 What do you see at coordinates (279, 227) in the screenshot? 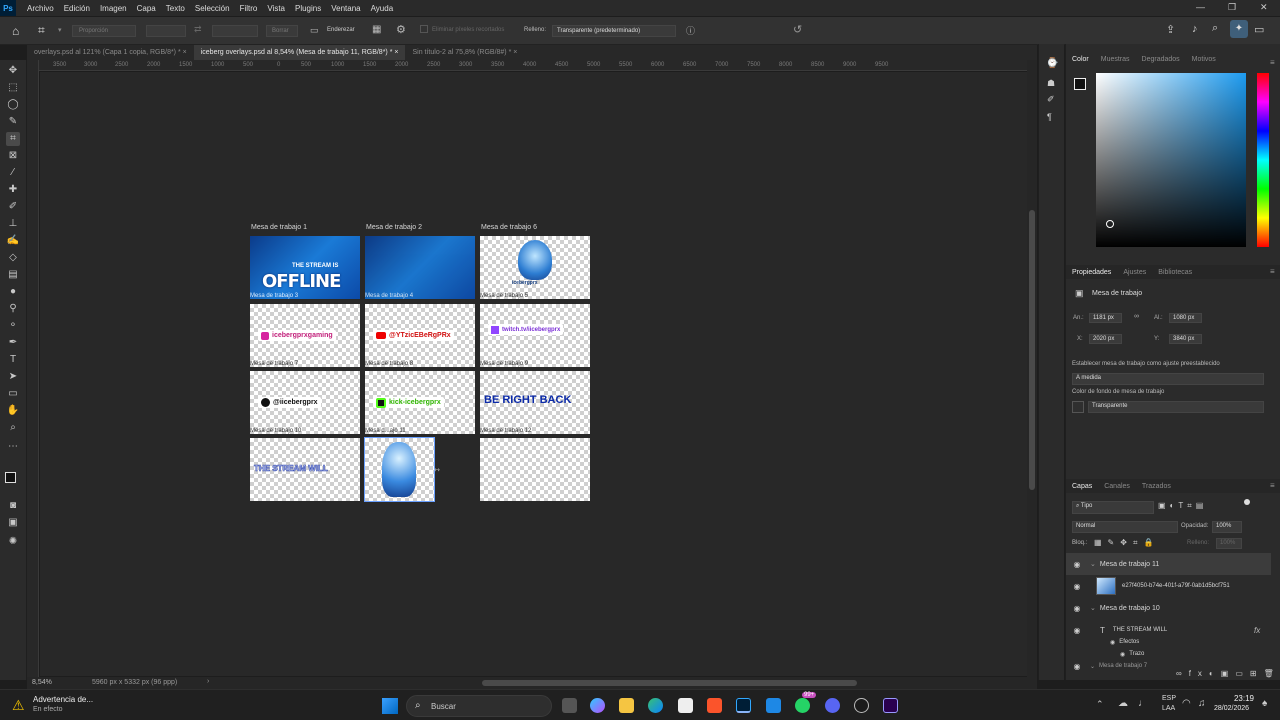
I see `artboard-1-label: Mesa de trabajo 1` at bounding box center [279, 227].